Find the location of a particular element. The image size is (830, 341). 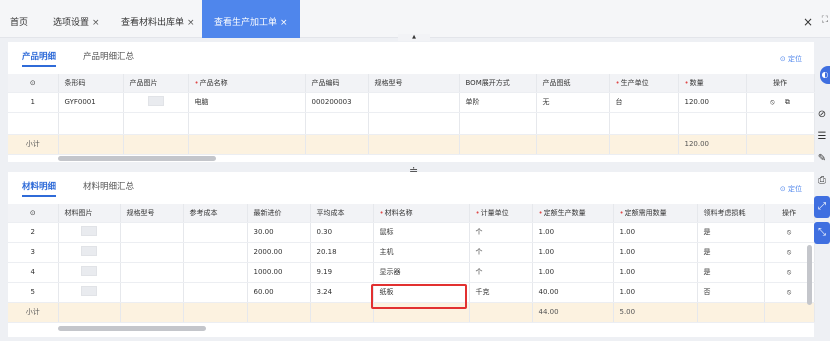

tab-production-order: 查看生产加工单 × is located at coordinates (251, 19).